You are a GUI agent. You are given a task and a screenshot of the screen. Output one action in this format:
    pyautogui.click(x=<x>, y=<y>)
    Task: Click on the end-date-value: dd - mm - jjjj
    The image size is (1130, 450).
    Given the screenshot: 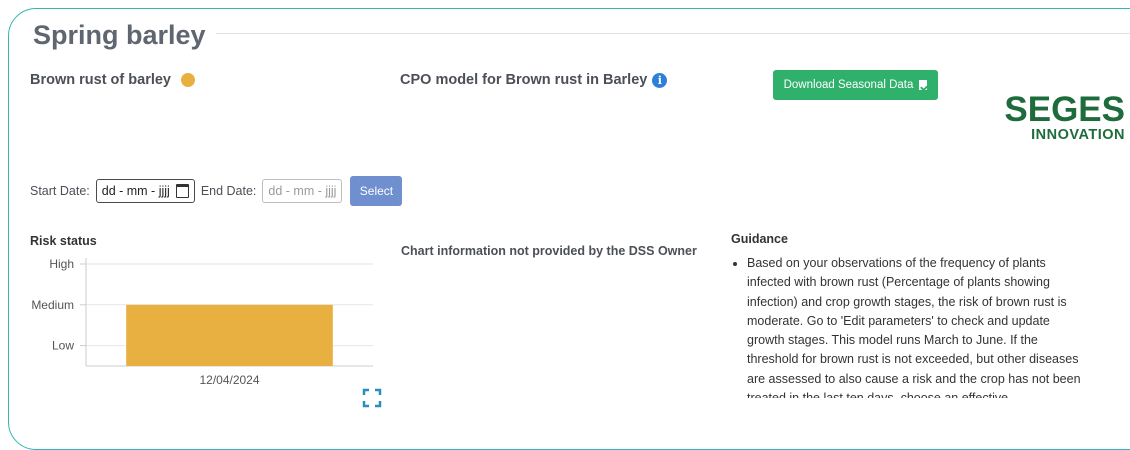 What is the action you would take?
    pyautogui.click(x=302, y=191)
    